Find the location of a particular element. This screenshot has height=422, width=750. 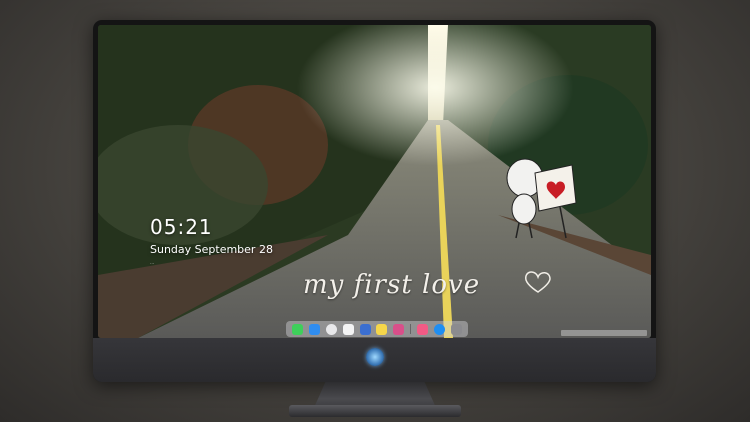

clock-date: Sunday September 28 is located at coordinates (211, 249).